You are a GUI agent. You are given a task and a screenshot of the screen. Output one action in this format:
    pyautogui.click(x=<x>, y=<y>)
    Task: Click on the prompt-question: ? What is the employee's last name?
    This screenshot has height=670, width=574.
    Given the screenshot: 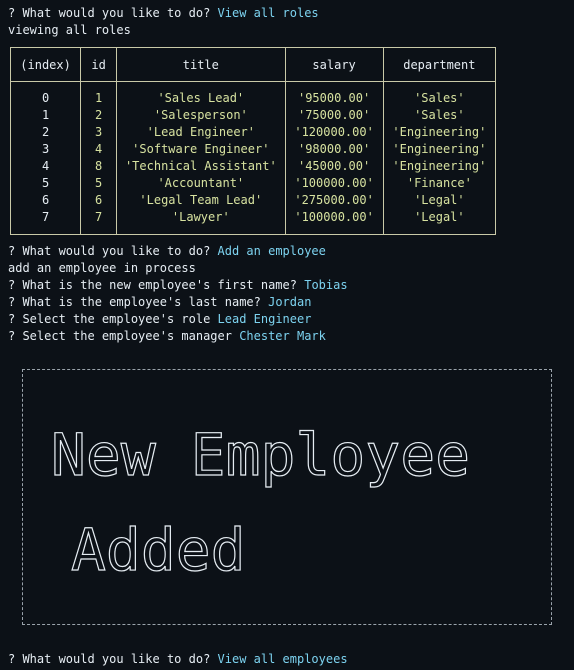 What is the action you would take?
    pyautogui.click(x=138, y=302)
    